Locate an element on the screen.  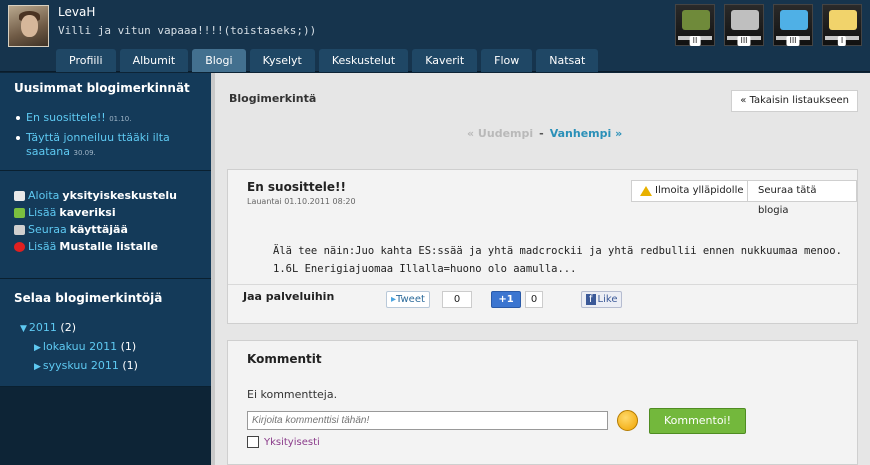
facebook-icon: f is located at coordinates (591, 299).